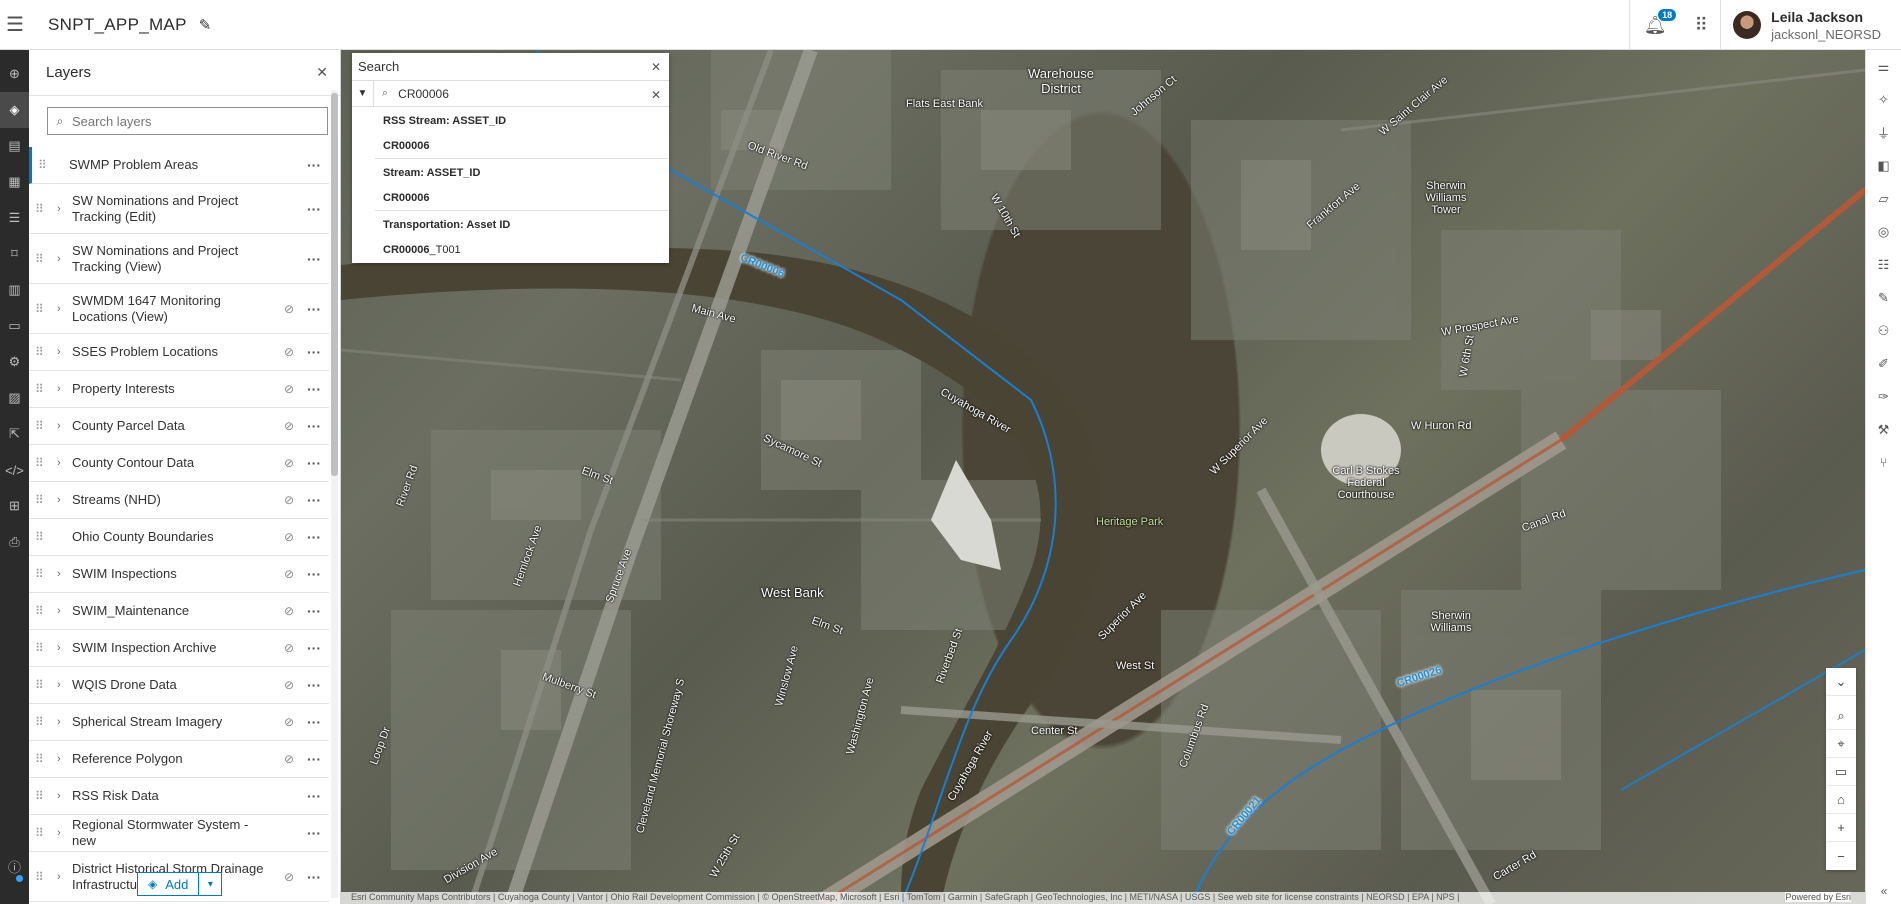 This screenshot has height=904, width=1901. What do you see at coordinates (210, 884) in the screenshot?
I see `chevron-down-icon: ▾` at bounding box center [210, 884].